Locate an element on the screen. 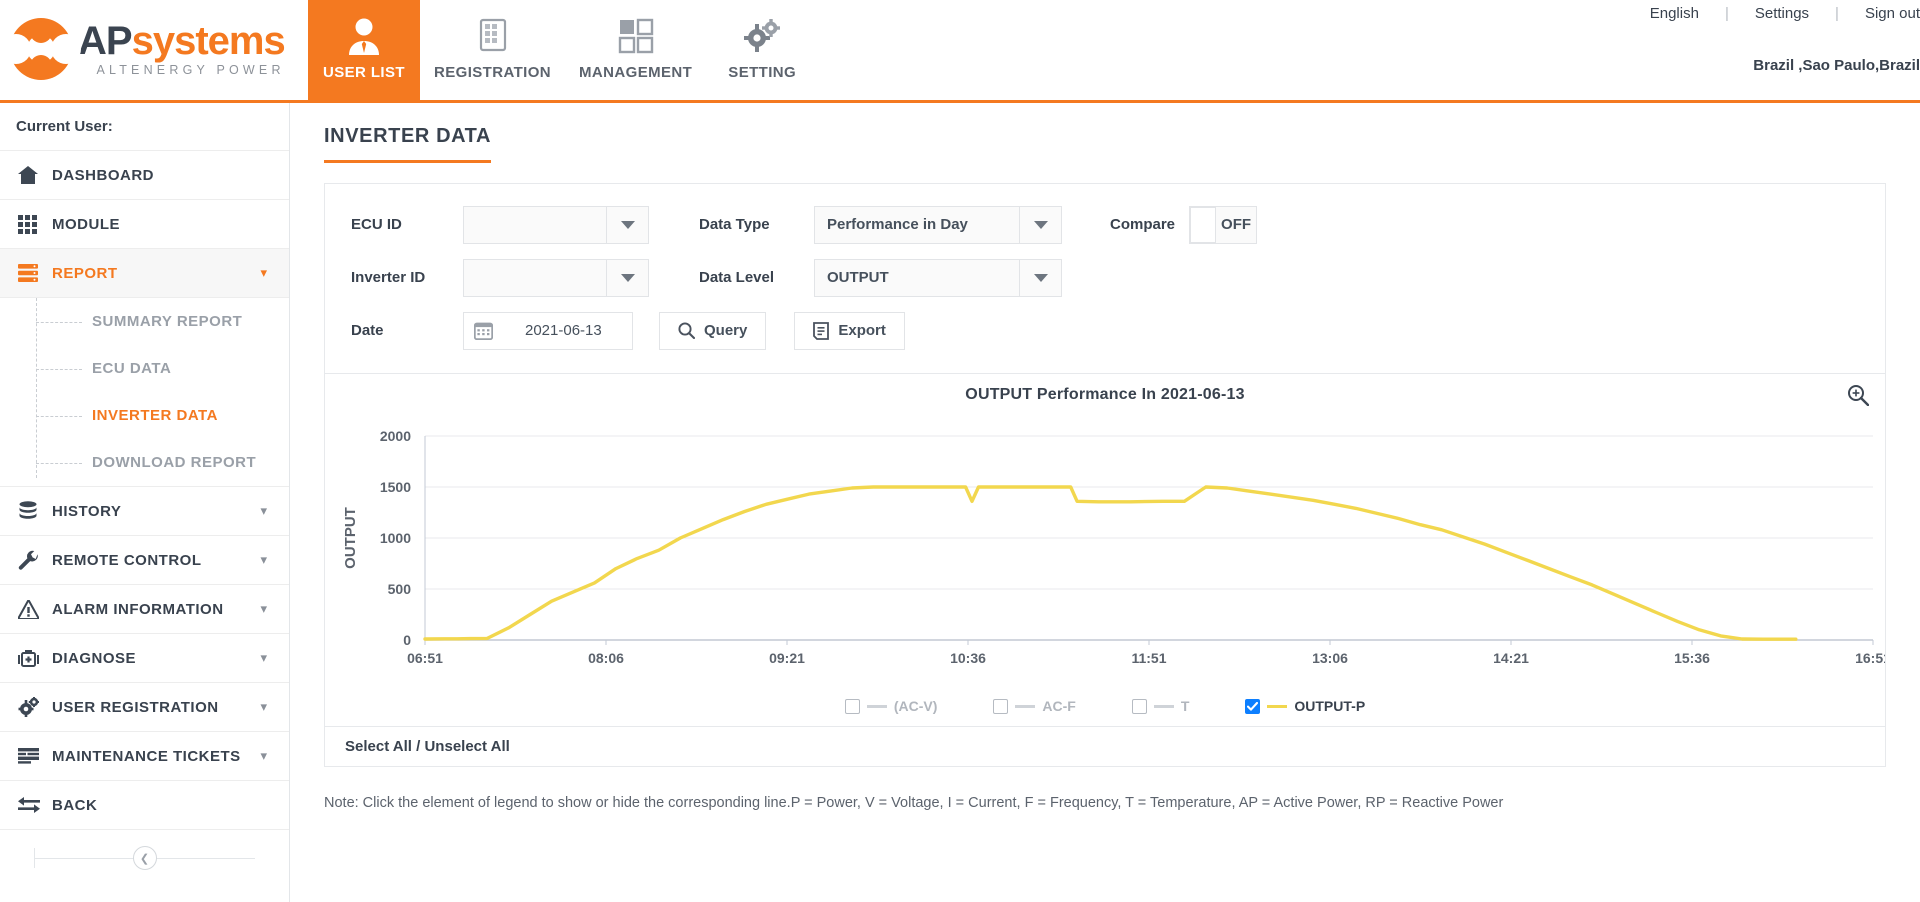 This screenshot has width=1920, height=902. sidebar-label-diagnose: DIAGNOSE is located at coordinates (94, 658).